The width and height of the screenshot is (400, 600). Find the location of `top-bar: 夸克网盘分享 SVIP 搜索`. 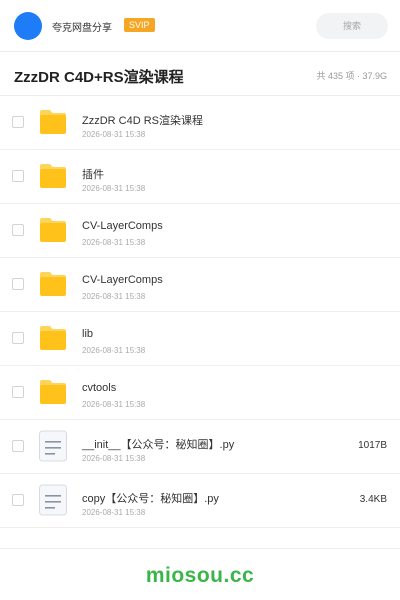

top-bar: 夸克网盘分享 SVIP 搜索 is located at coordinates (200, 26).